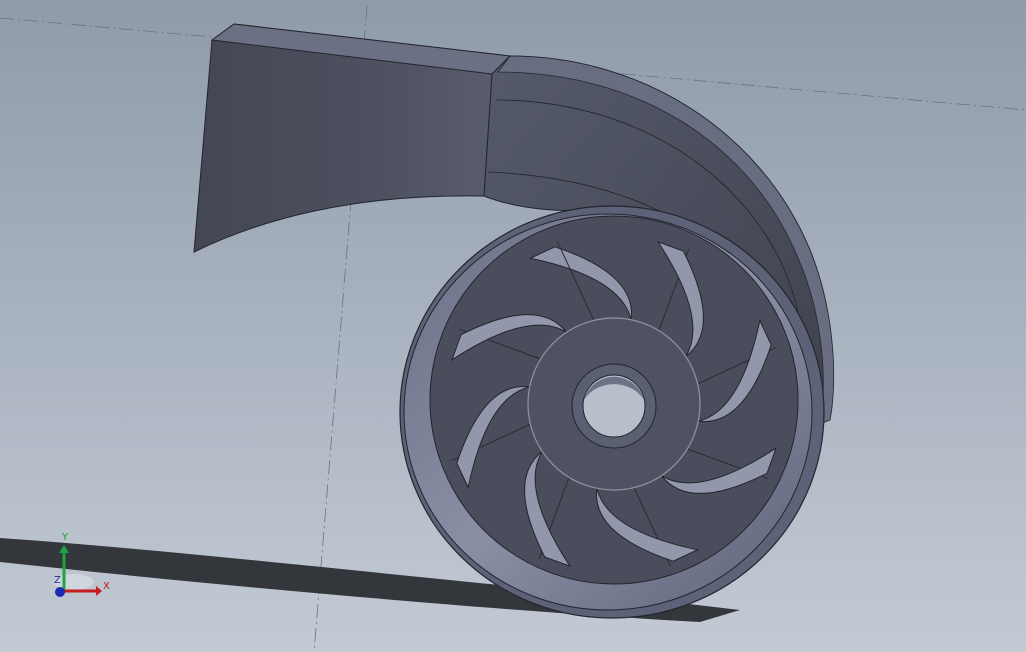 The width and height of the screenshot is (1026, 652). What do you see at coordinates (614, 406) in the screenshot?
I see `shaft-bore` at bounding box center [614, 406].